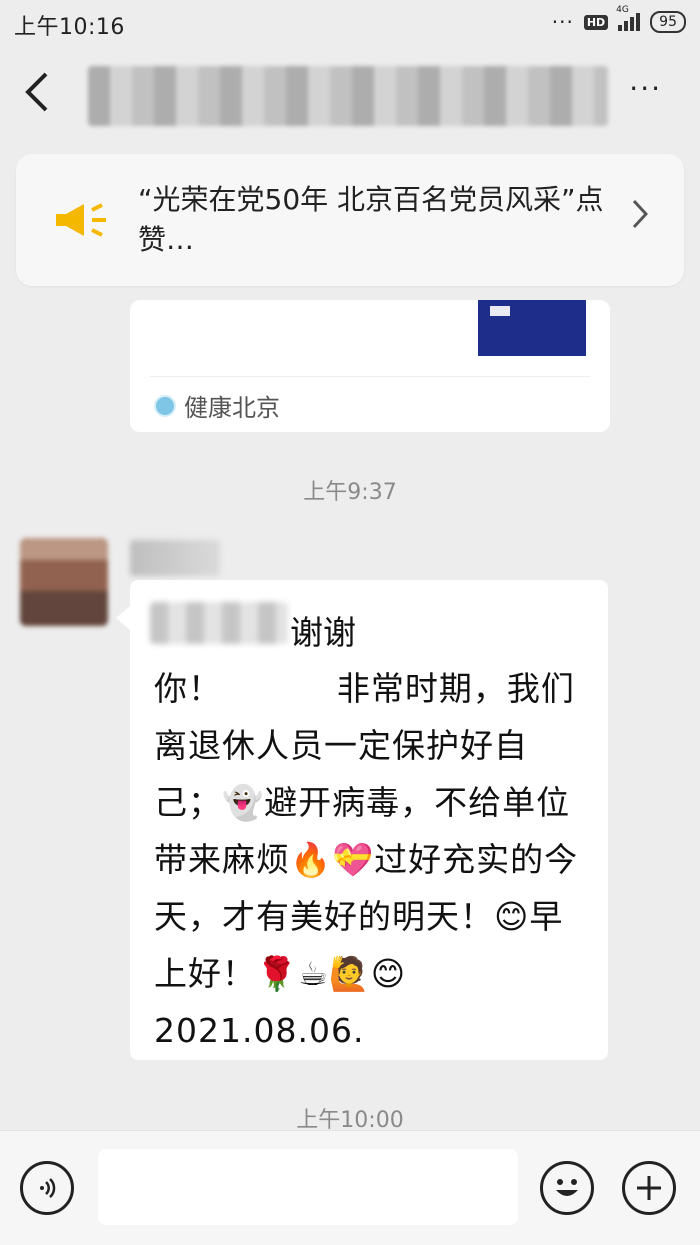 The height and width of the screenshot is (1245, 700). I want to click on message-first-line: 谢谢, so click(323, 632).